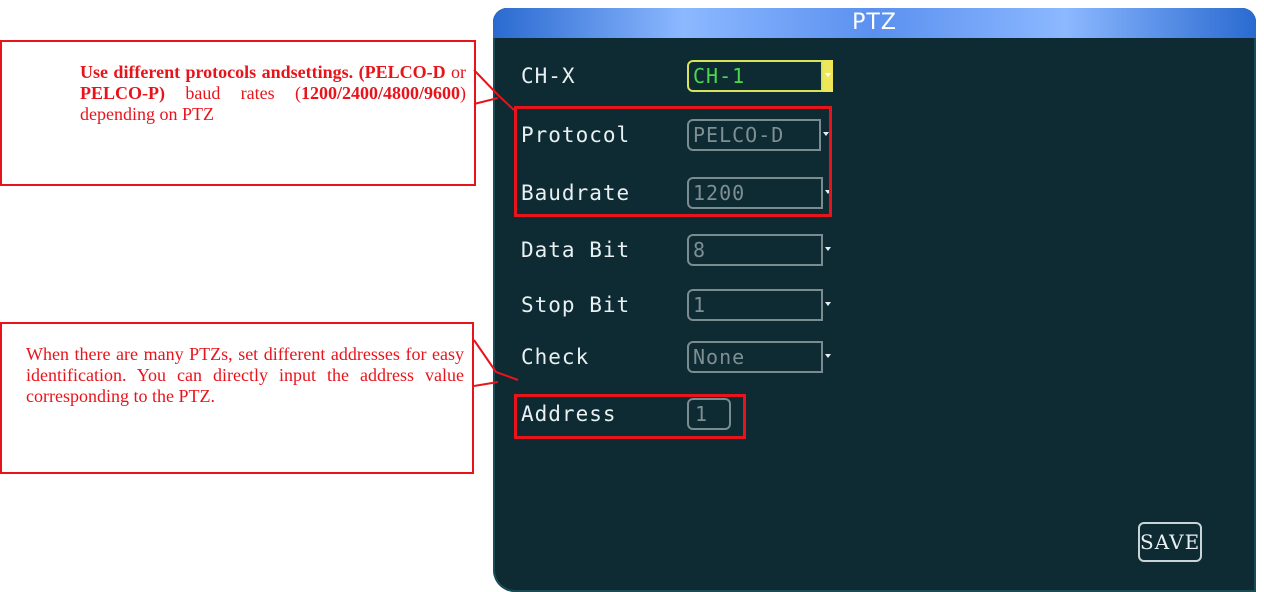  What do you see at coordinates (380, 93) in the screenshot?
I see `callout-text-6: 1200/2400/4800/9600` at bounding box center [380, 93].